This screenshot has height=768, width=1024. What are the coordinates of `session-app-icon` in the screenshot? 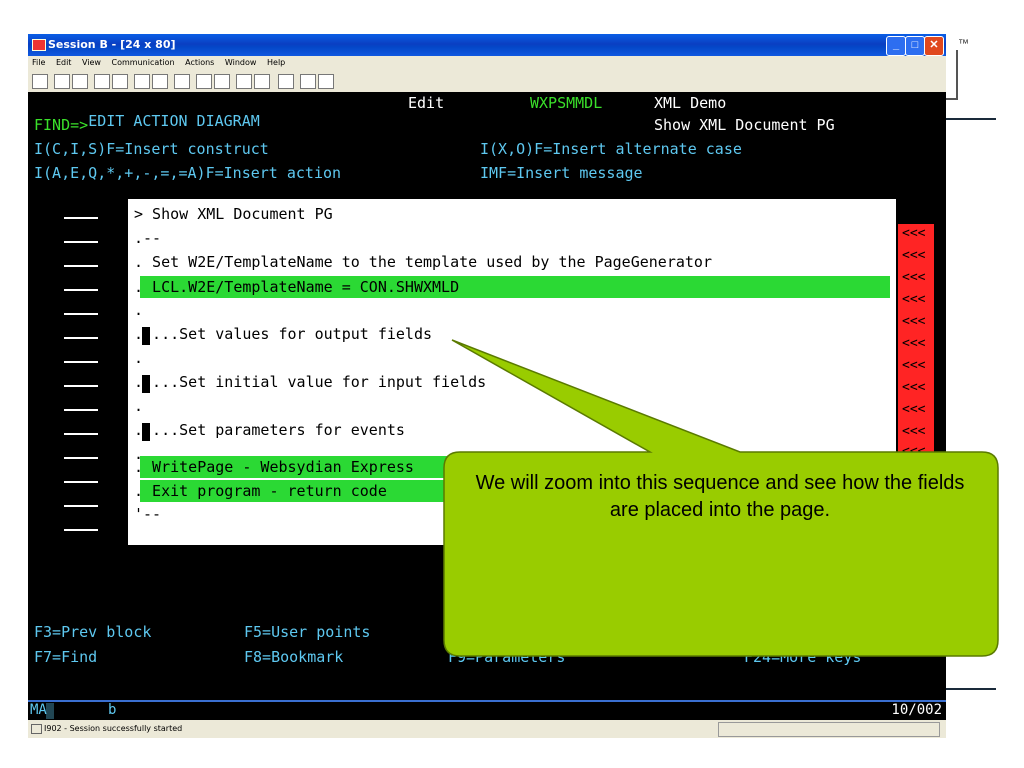 It's located at (39, 45).